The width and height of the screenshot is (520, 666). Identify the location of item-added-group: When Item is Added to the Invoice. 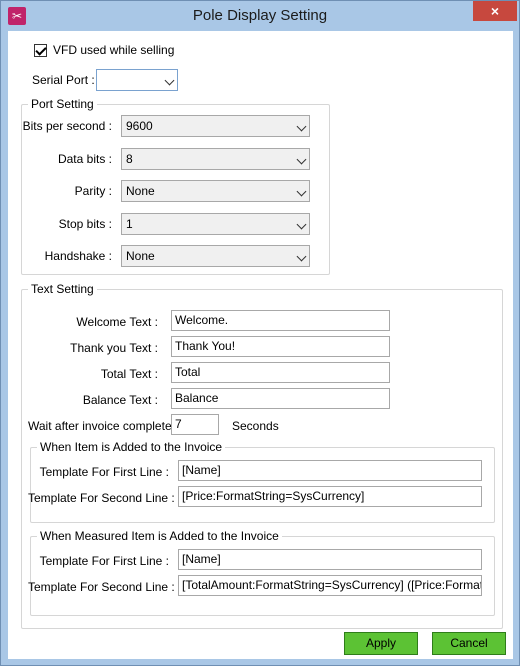
(262, 481).